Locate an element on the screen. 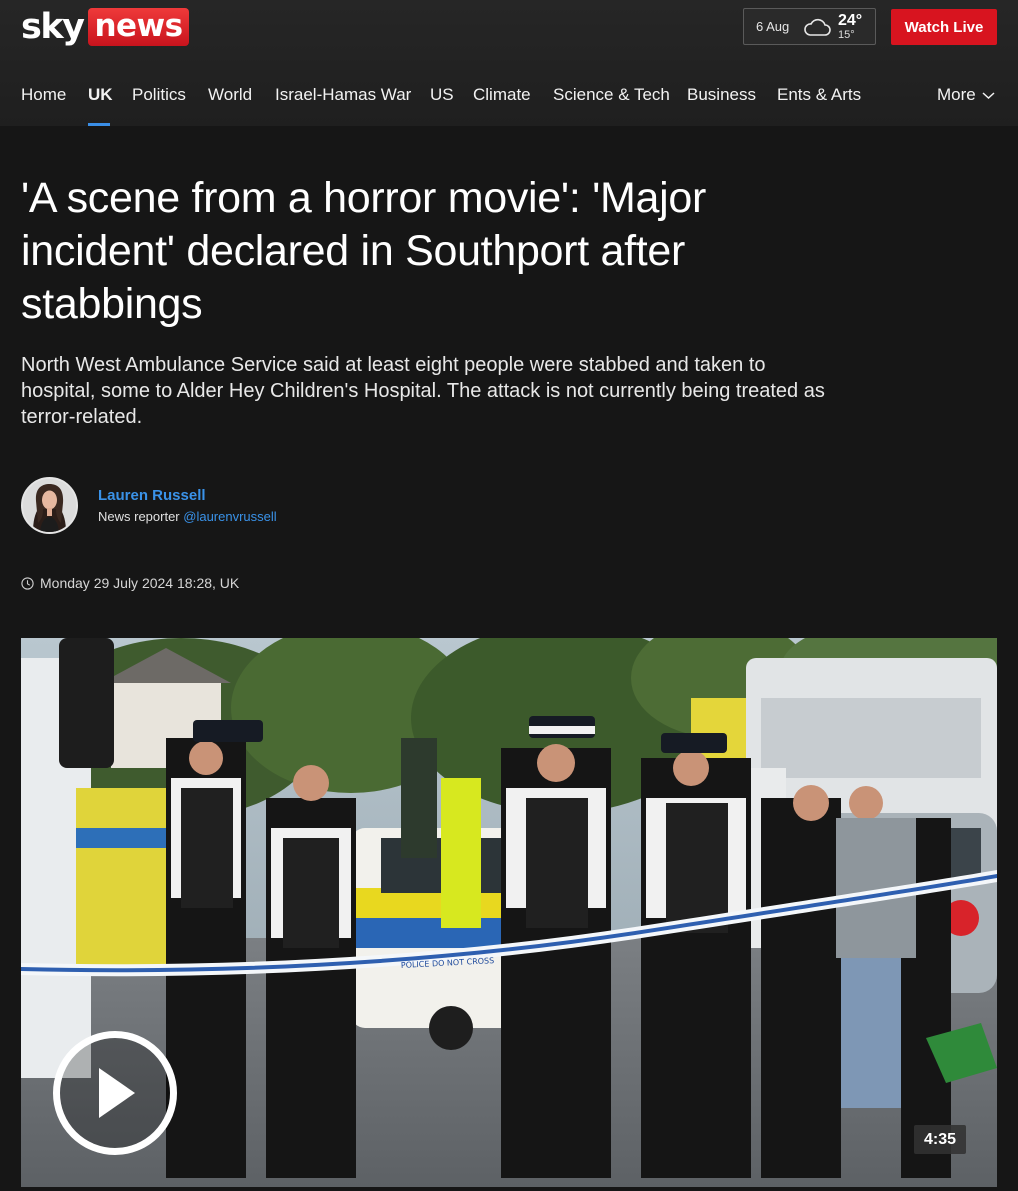 Image resolution: width=1018 pixels, height=1191 pixels. play-button is located at coordinates (115, 1093).